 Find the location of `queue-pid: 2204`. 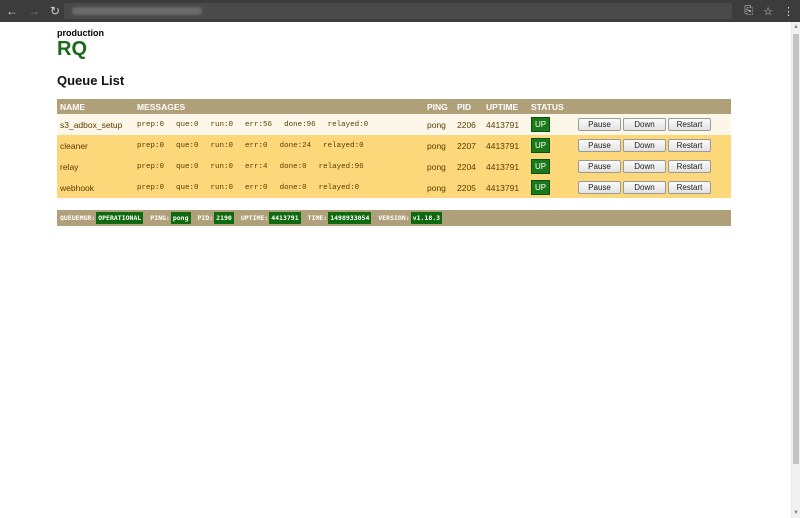

queue-pid: 2204 is located at coordinates (466, 166).